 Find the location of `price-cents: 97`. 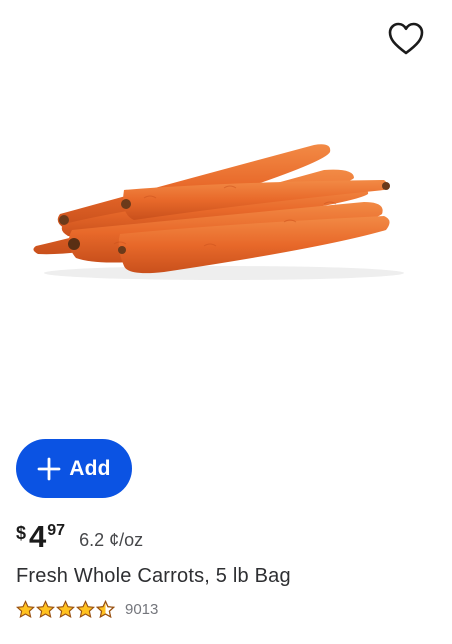

price-cents: 97 is located at coordinates (56, 530).